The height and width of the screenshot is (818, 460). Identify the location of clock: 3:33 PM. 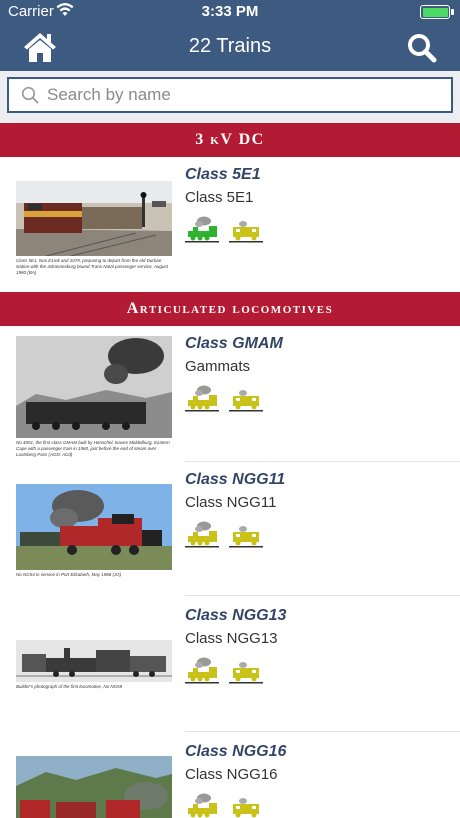
(230, 11).